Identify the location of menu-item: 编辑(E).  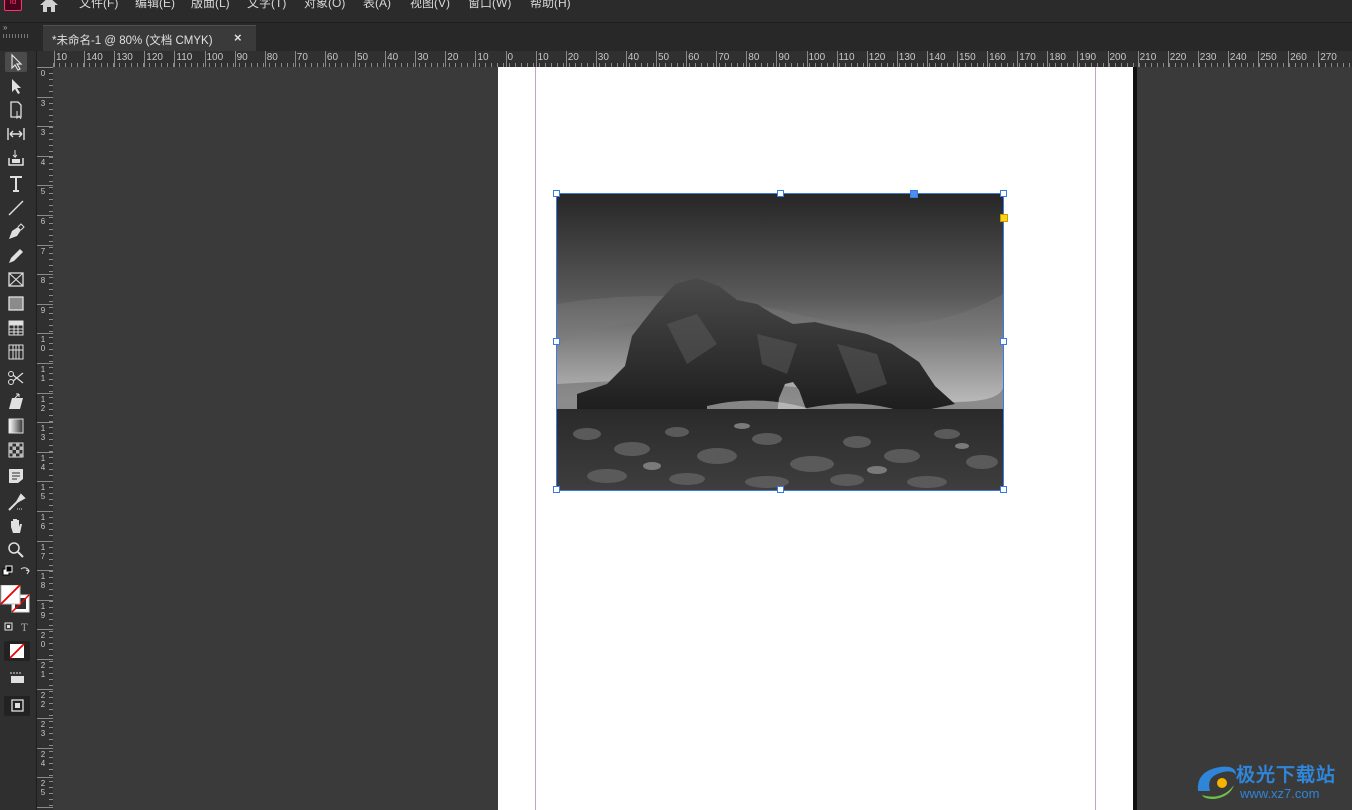
(155, 5).